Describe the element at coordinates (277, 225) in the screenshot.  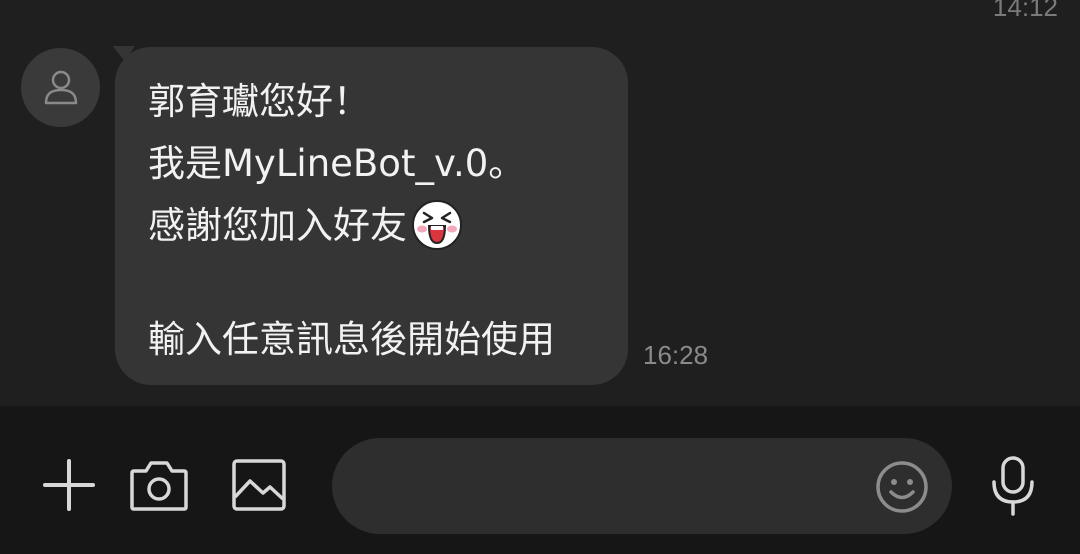
I see `message-line-thanks-text: 感謝您加入好友` at that location.